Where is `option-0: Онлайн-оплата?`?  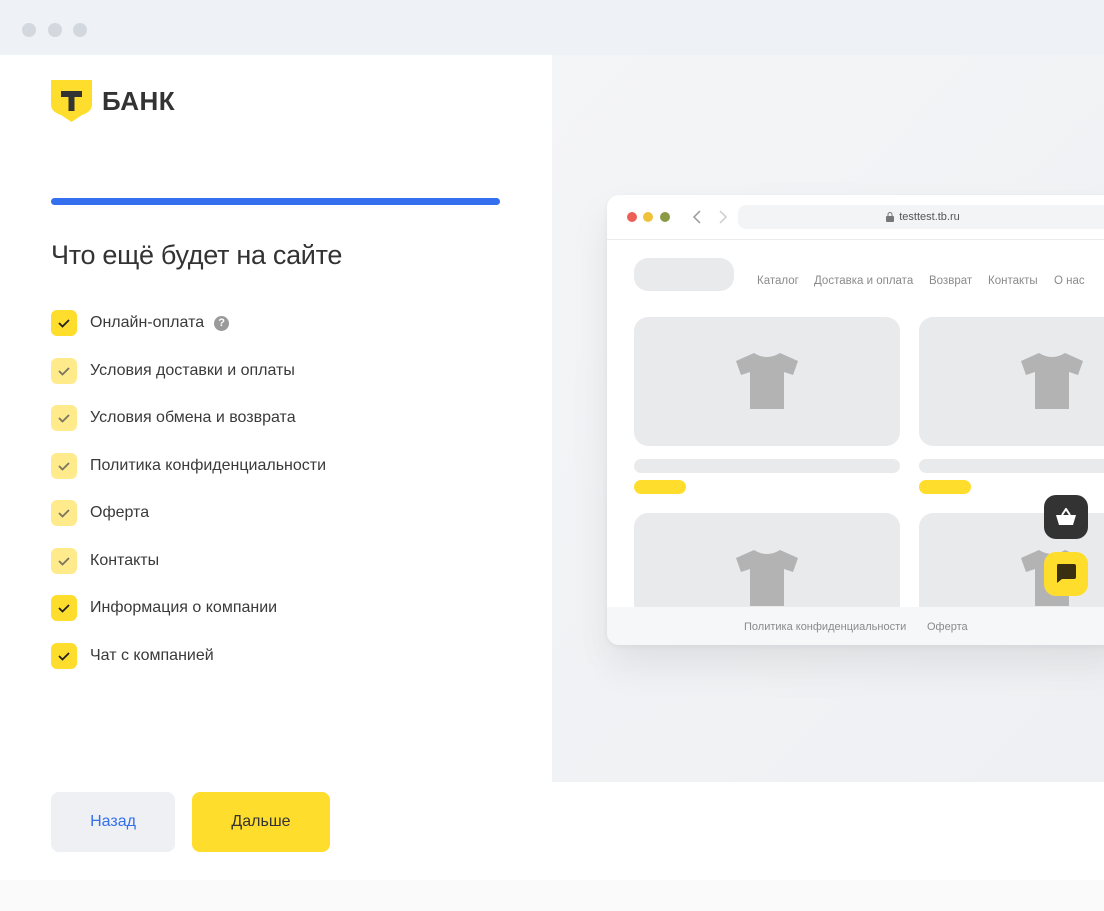 option-0: Онлайн-оплата? is located at coordinates (140, 323).